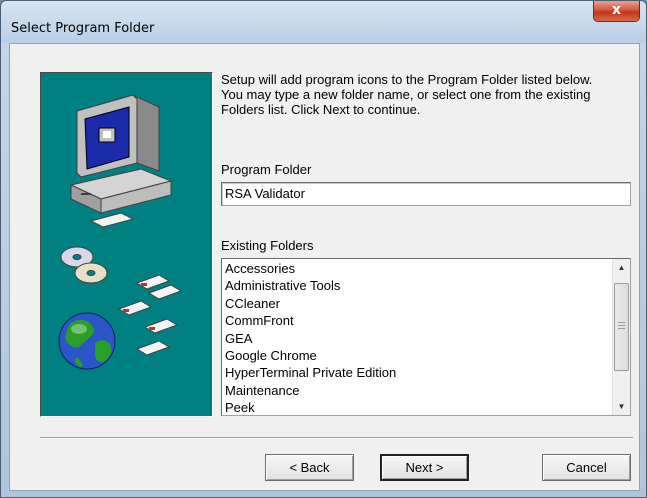  I want to click on list-item: CommFront, so click(416, 320).